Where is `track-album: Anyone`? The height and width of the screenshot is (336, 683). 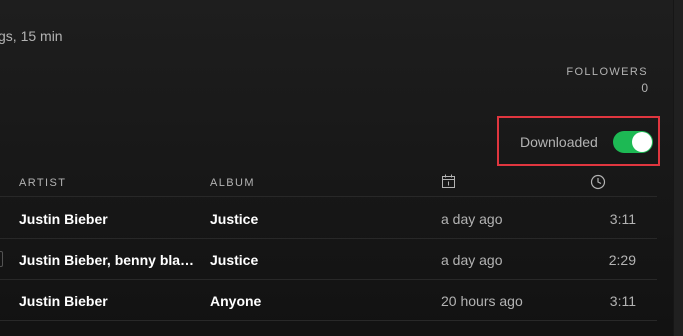 track-album: Anyone is located at coordinates (235, 301).